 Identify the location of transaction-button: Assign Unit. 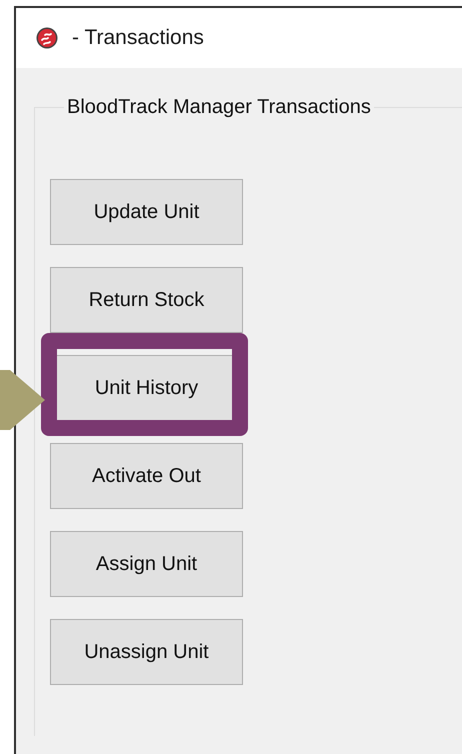
(146, 564).